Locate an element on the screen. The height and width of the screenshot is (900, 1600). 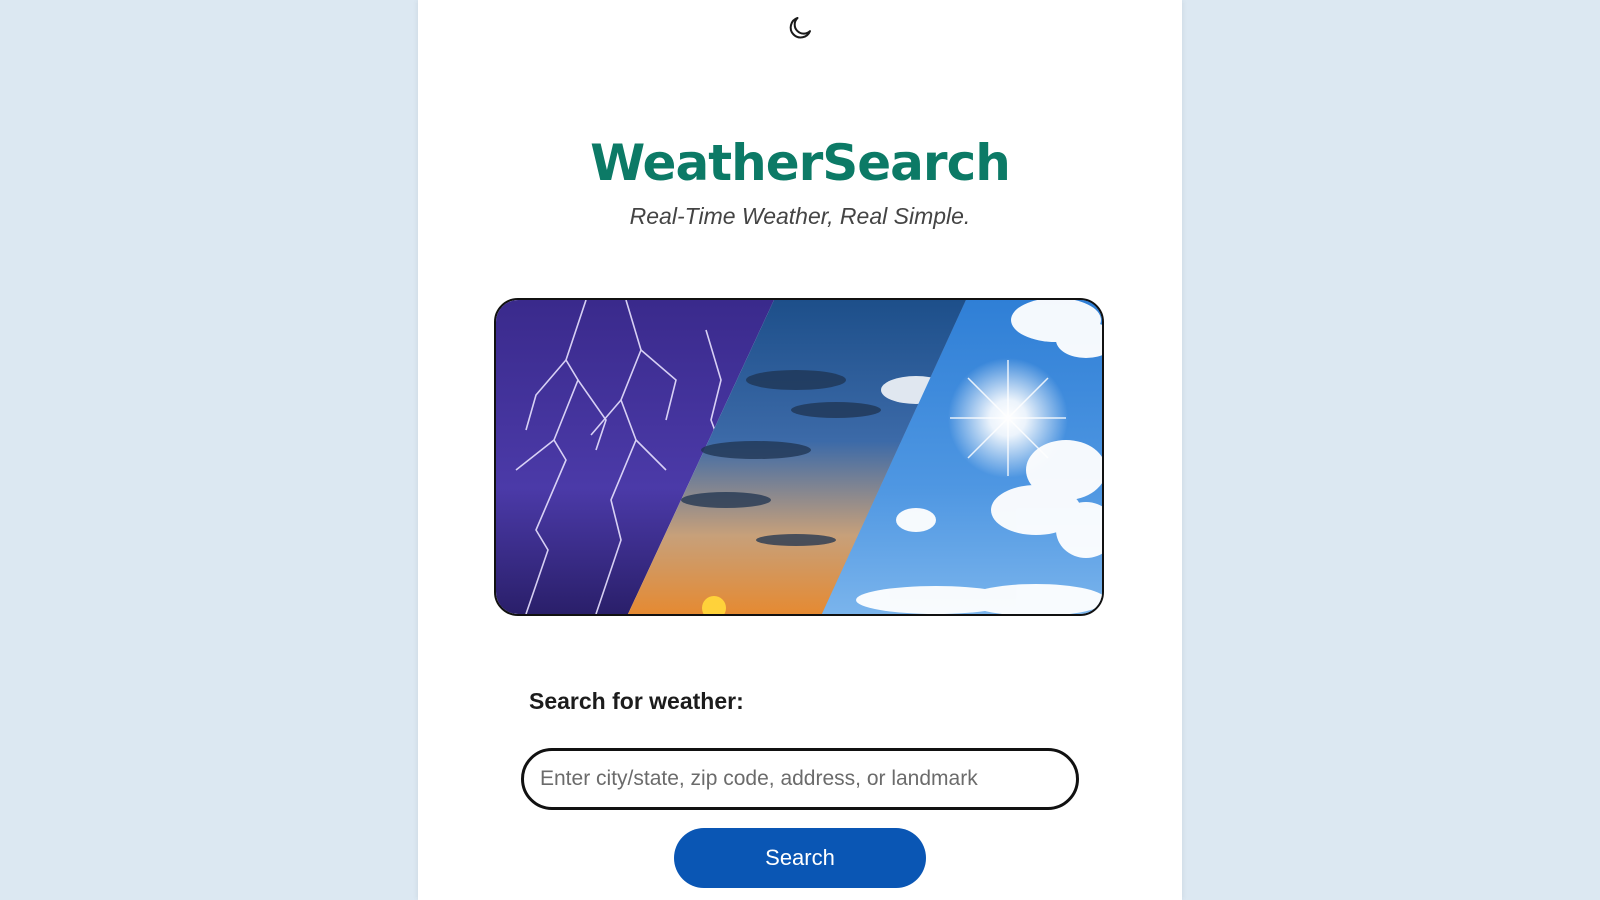
page-title: WeatherSearch is located at coordinates (800, 163).